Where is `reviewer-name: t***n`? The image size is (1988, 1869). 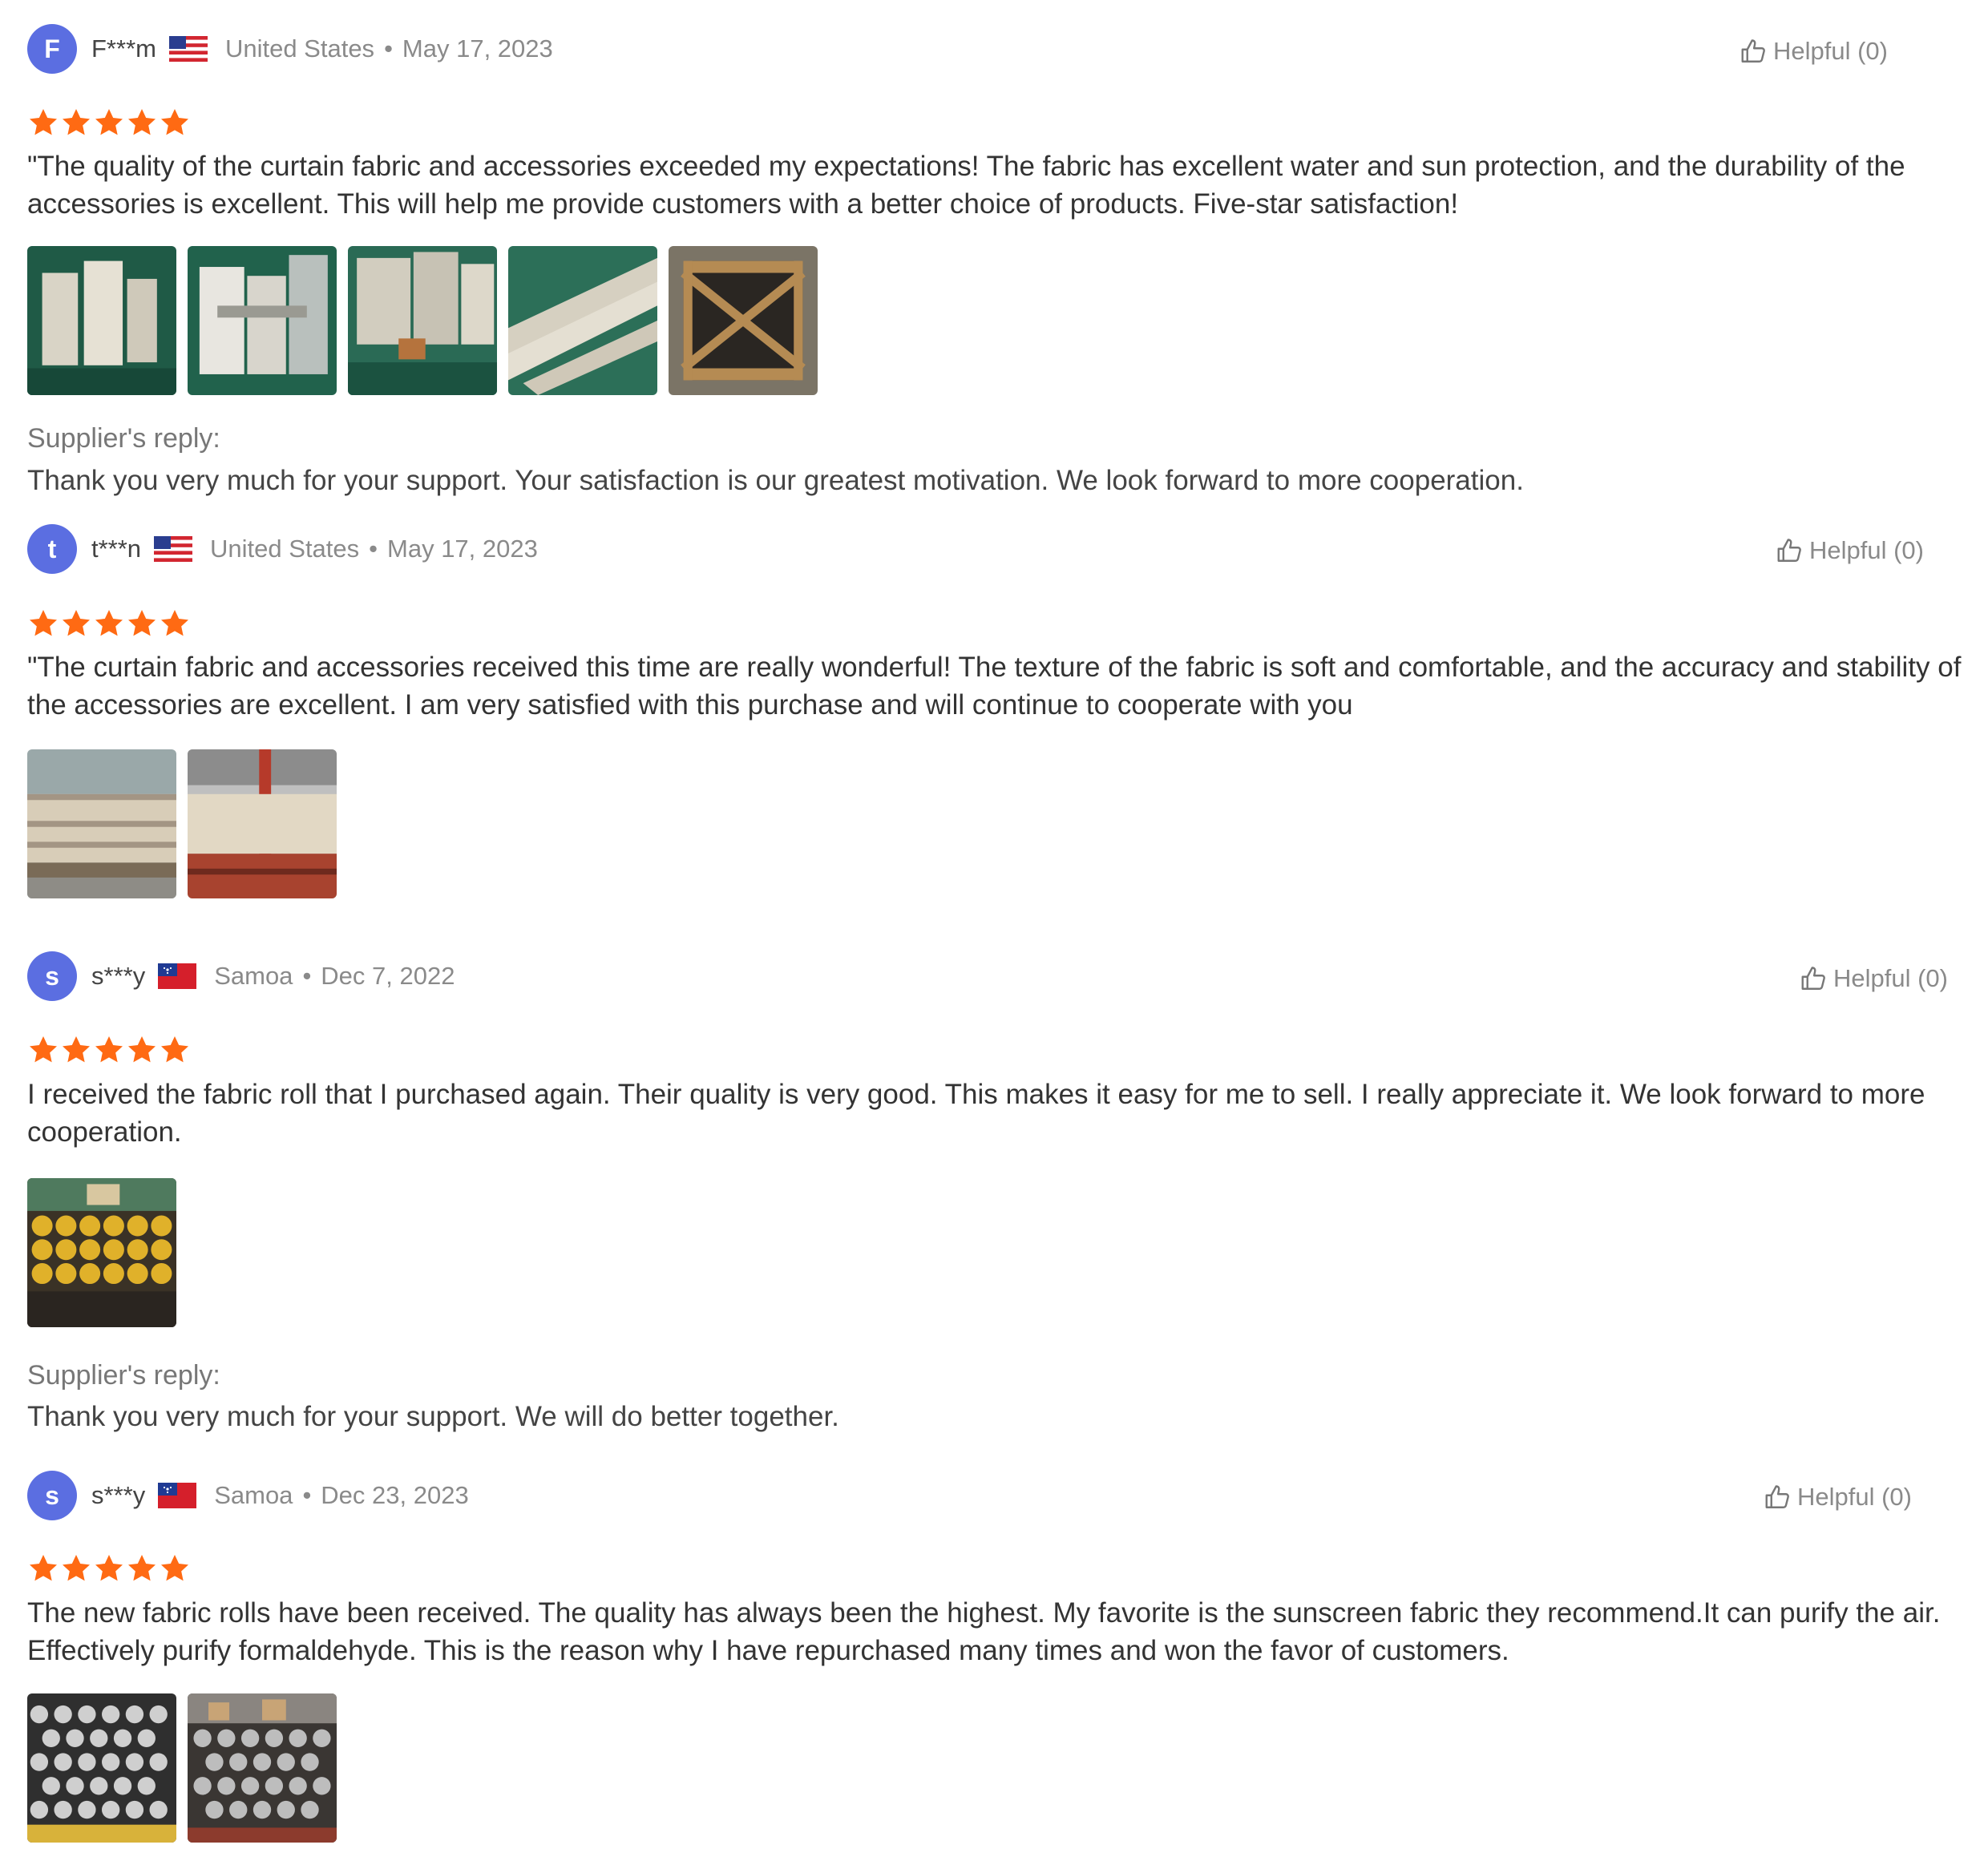 reviewer-name: t***n is located at coordinates (116, 549).